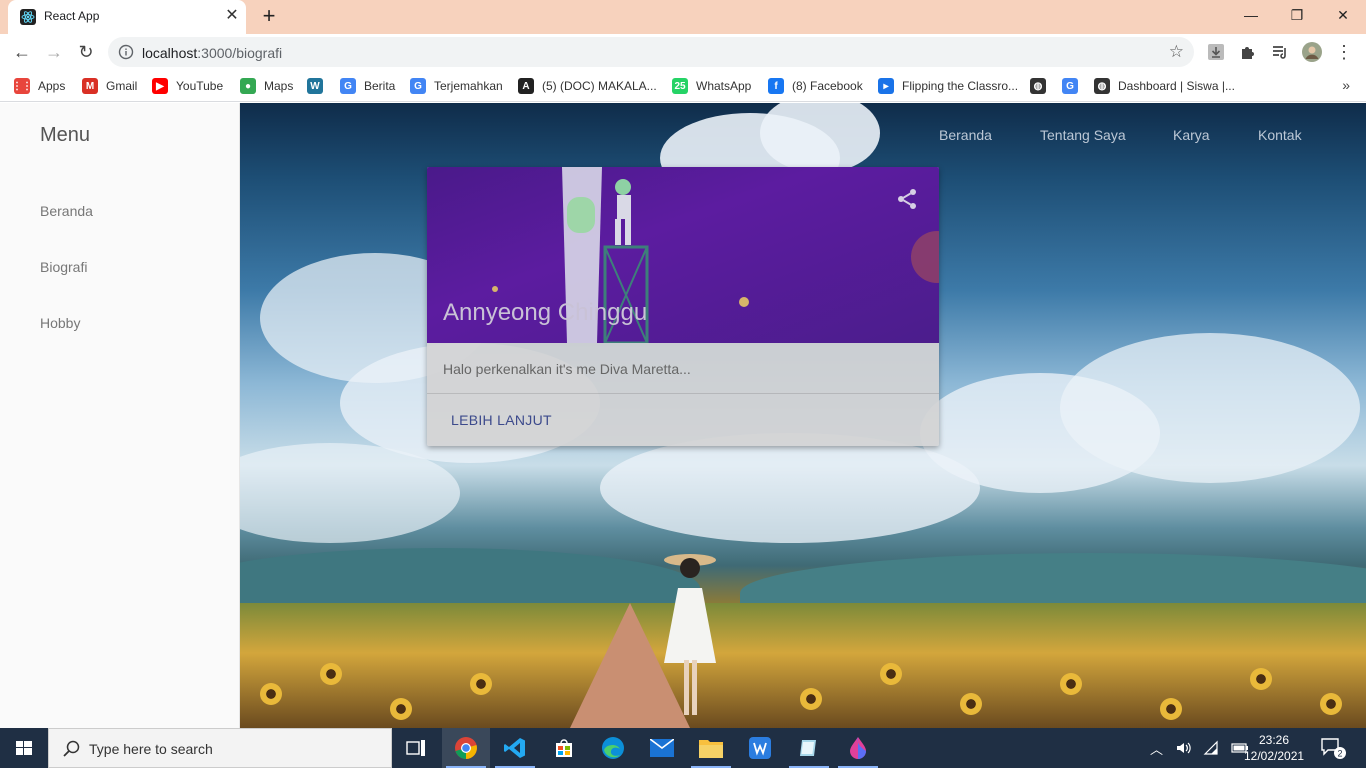  What do you see at coordinates (200, 86) in the screenshot?
I see `bookmark-label: YouTube` at bounding box center [200, 86].